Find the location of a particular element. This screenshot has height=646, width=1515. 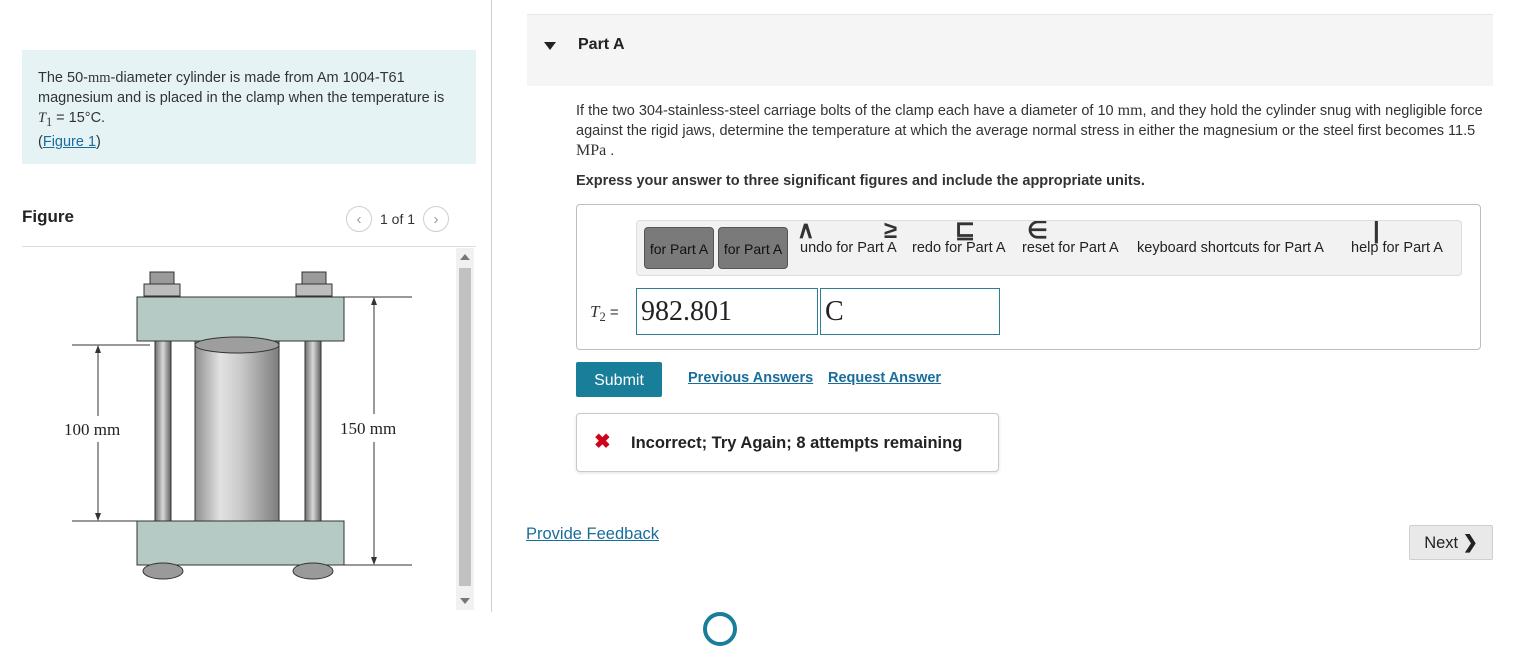

figure-scrollbar is located at coordinates (465, 429).